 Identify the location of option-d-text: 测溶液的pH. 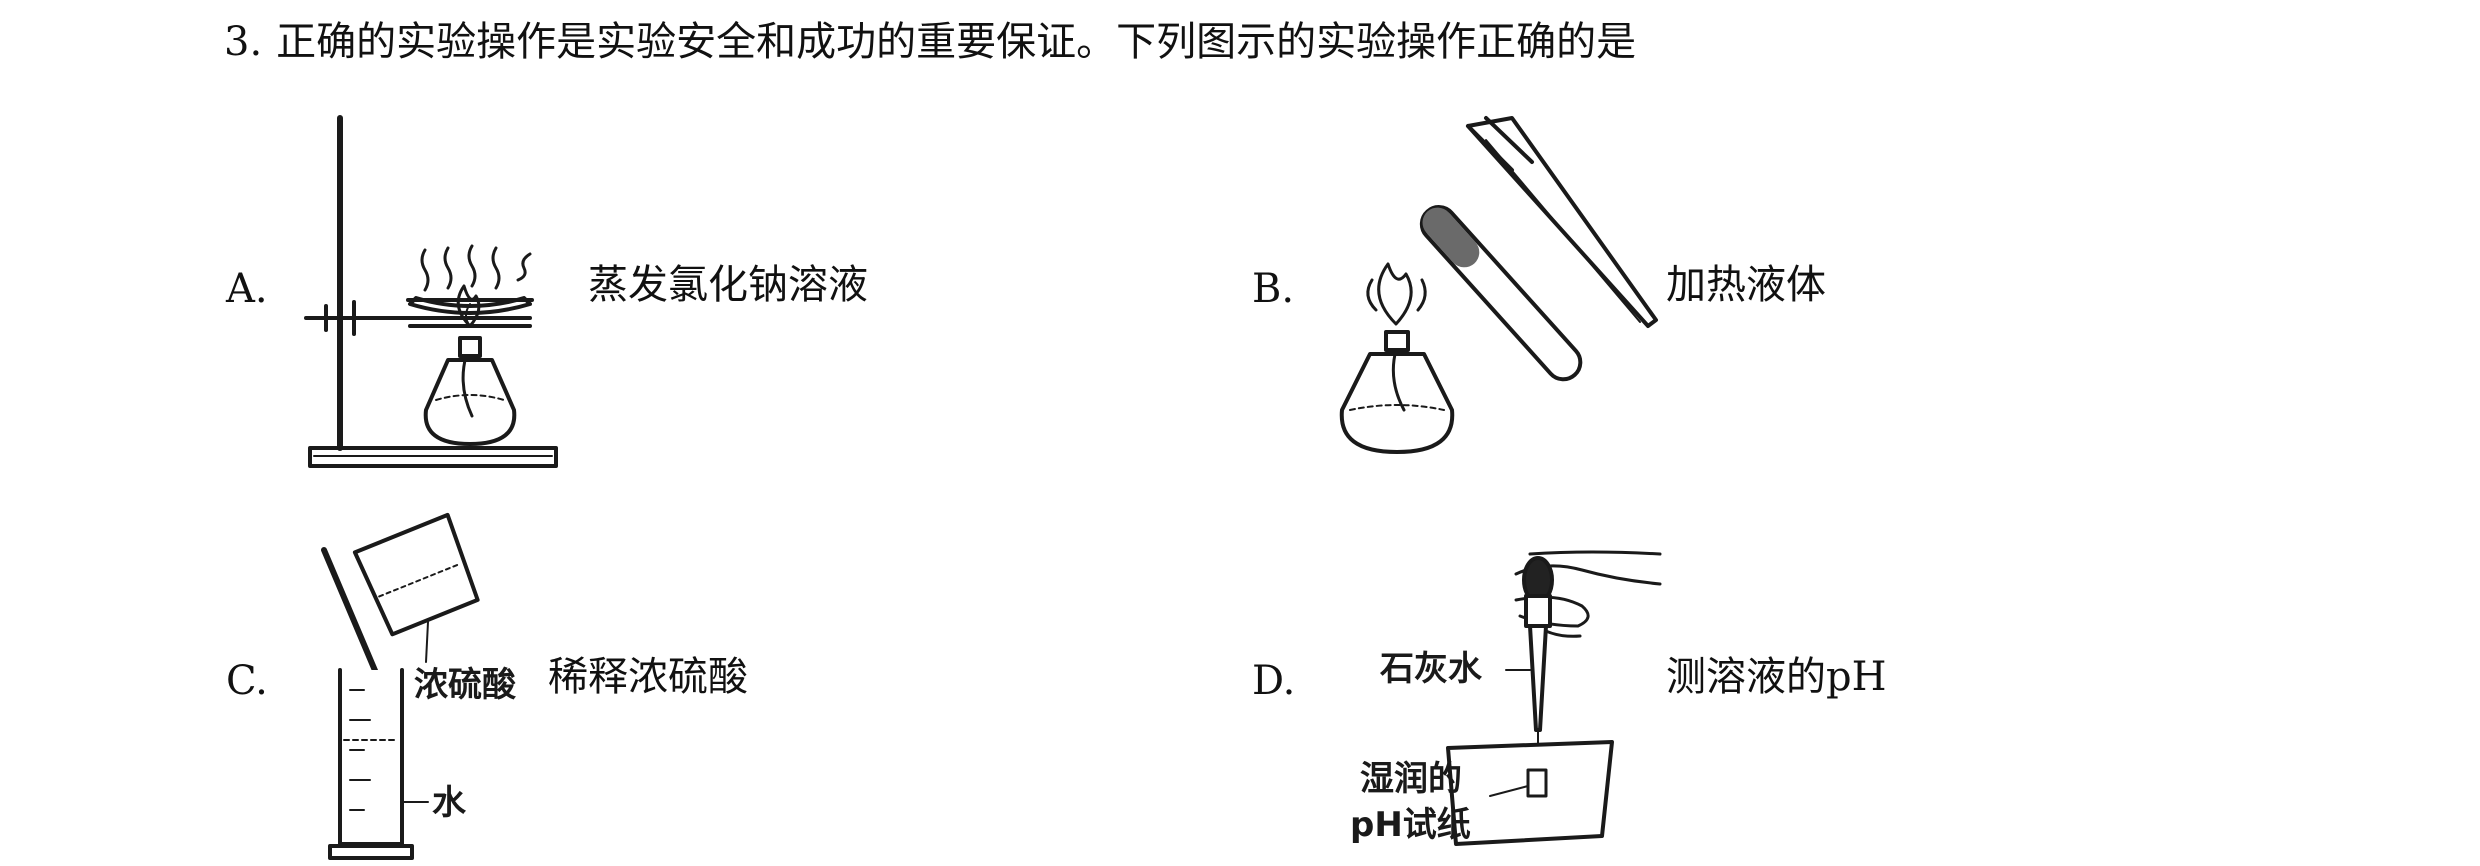
(1776, 677).